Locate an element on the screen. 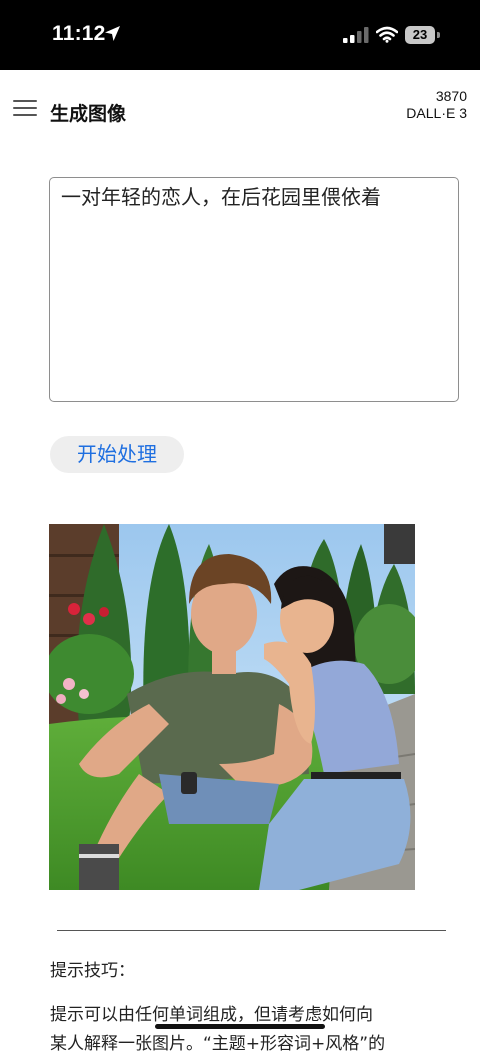 The width and height of the screenshot is (480, 1059). tips-heading: 提示技巧： is located at coordinates (92, 971).